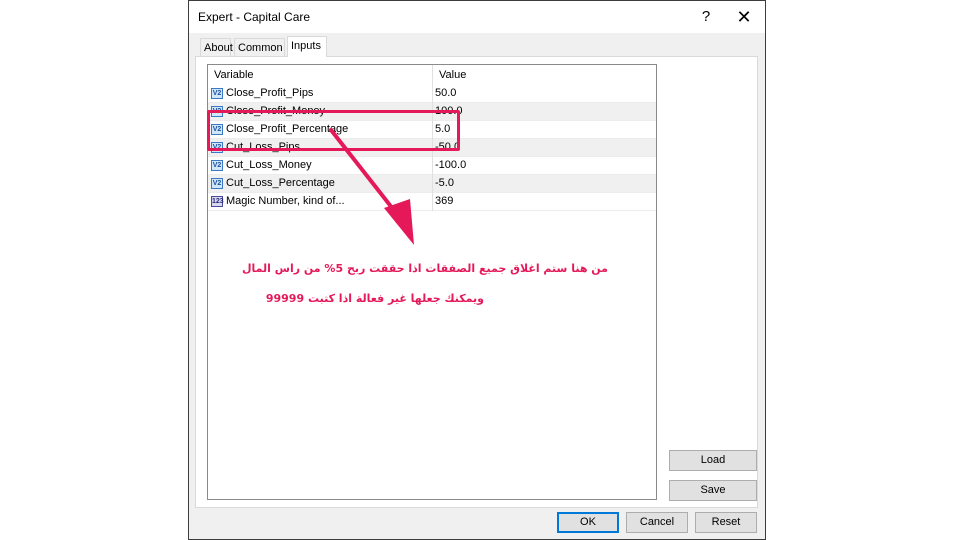 The width and height of the screenshot is (960, 540). What do you see at coordinates (544, 94) in the screenshot?
I see `value-cell: 50.0` at bounding box center [544, 94].